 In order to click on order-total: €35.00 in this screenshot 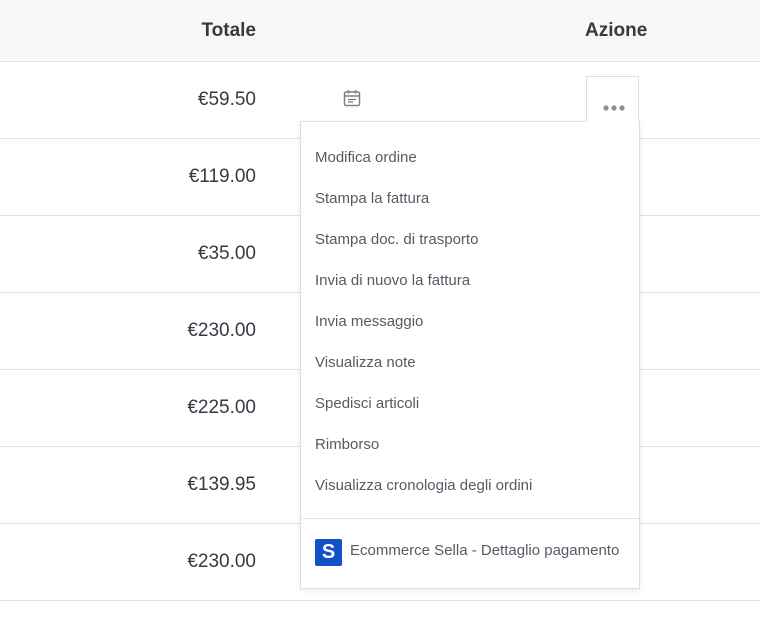, I will do `click(226, 253)`.